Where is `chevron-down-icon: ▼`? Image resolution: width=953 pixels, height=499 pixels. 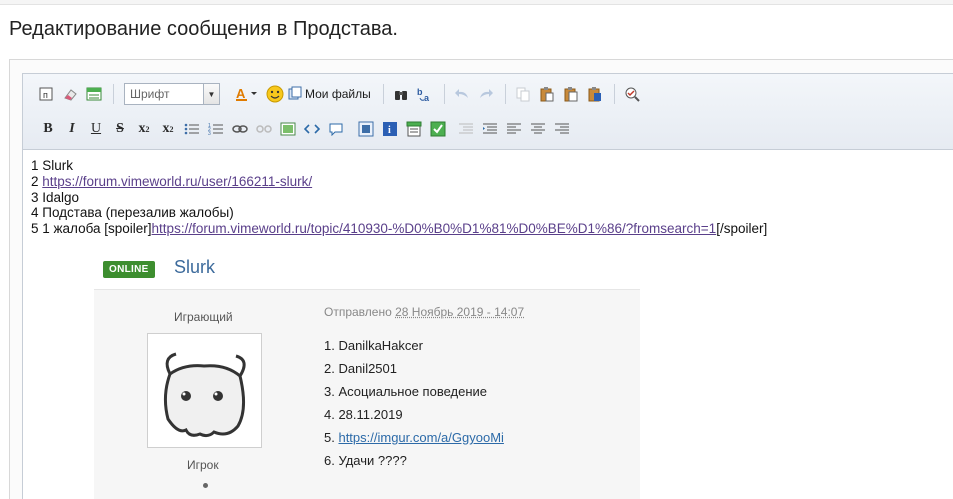 chevron-down-icon: ▼ is located at coordinates (211, 94).